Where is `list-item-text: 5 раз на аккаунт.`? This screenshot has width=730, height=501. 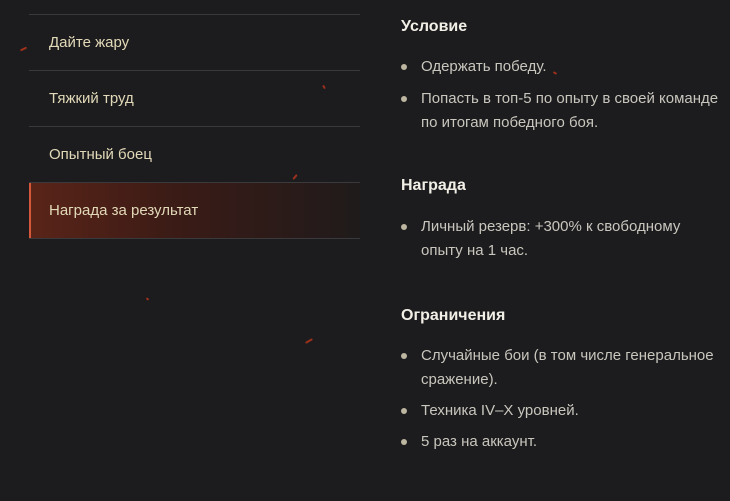
list-item-text: 5 раз на аккаунт. is located at coordinates (479, 441).